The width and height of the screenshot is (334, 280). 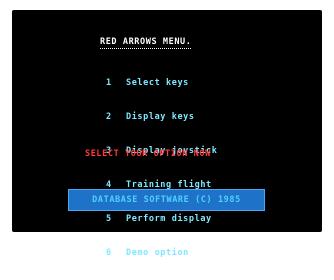 What do you see at coordinates (109, 117) in the screenshot?
I see `option-number: 2` at bounding box center [109, 117].